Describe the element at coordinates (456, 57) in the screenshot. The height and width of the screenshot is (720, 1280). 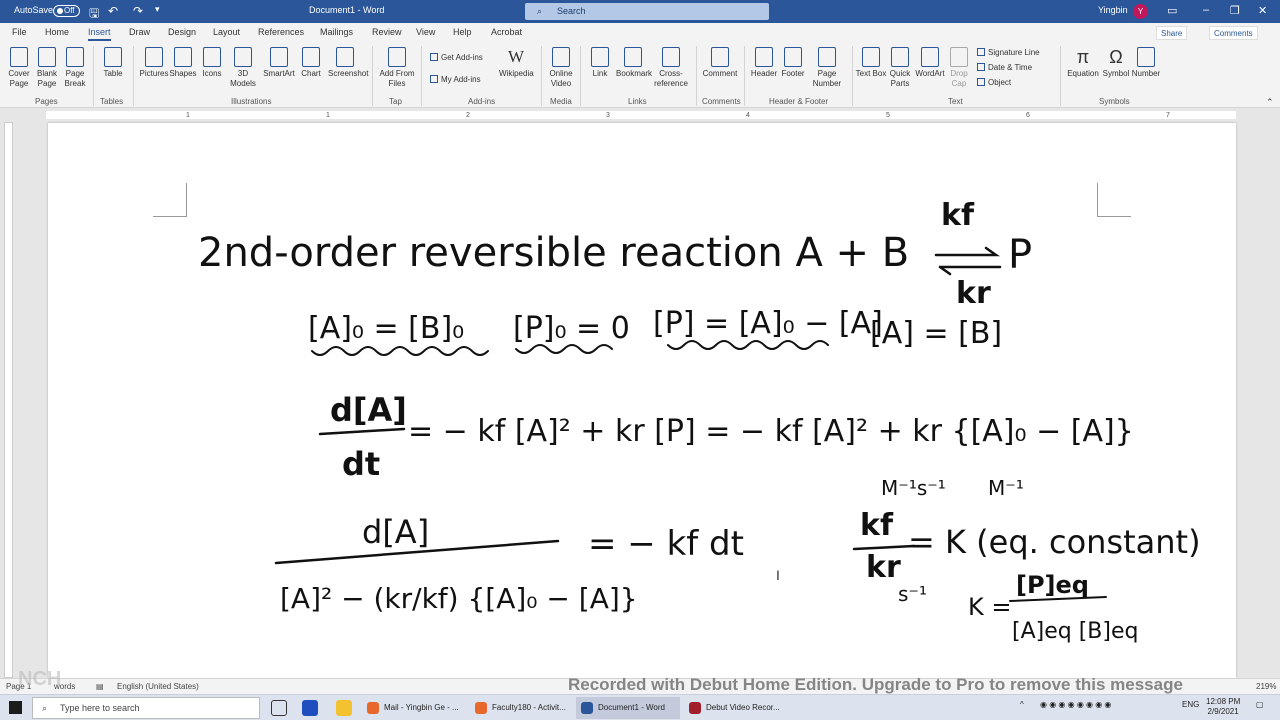
I see `get-addins-button: Get Add-ins` at that location.